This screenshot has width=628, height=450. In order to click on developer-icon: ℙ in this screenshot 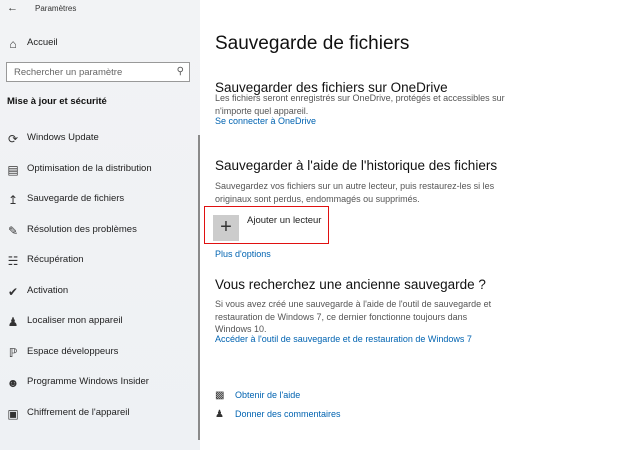, I will do `click(13, 352)`.